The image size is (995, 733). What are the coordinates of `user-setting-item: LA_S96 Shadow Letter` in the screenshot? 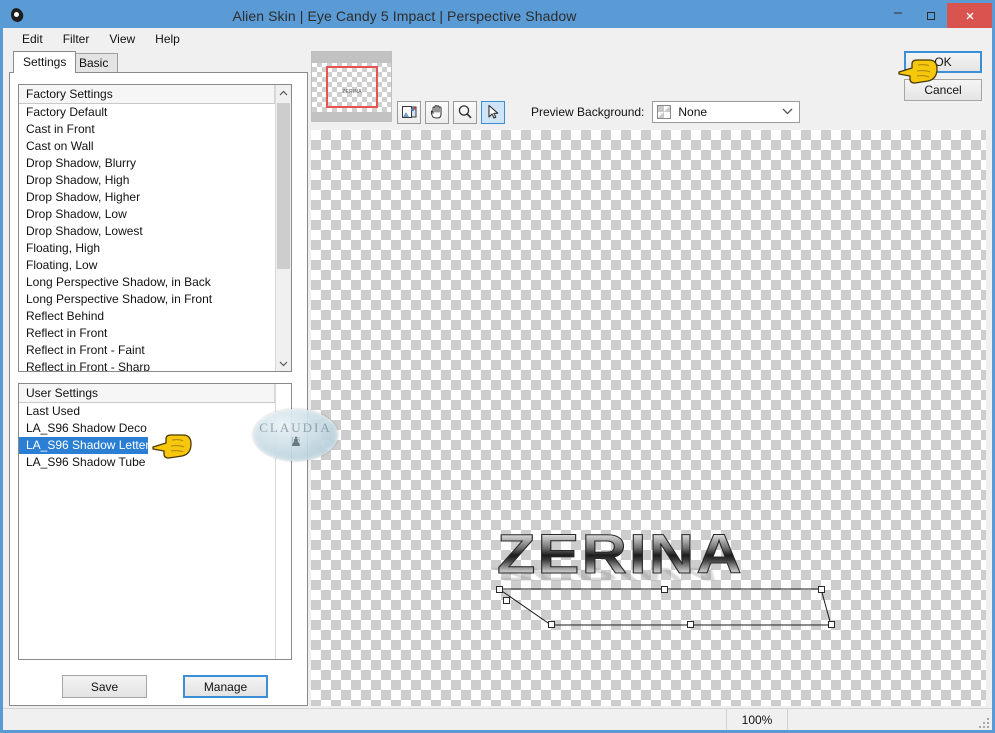 It's located at (84, 445).